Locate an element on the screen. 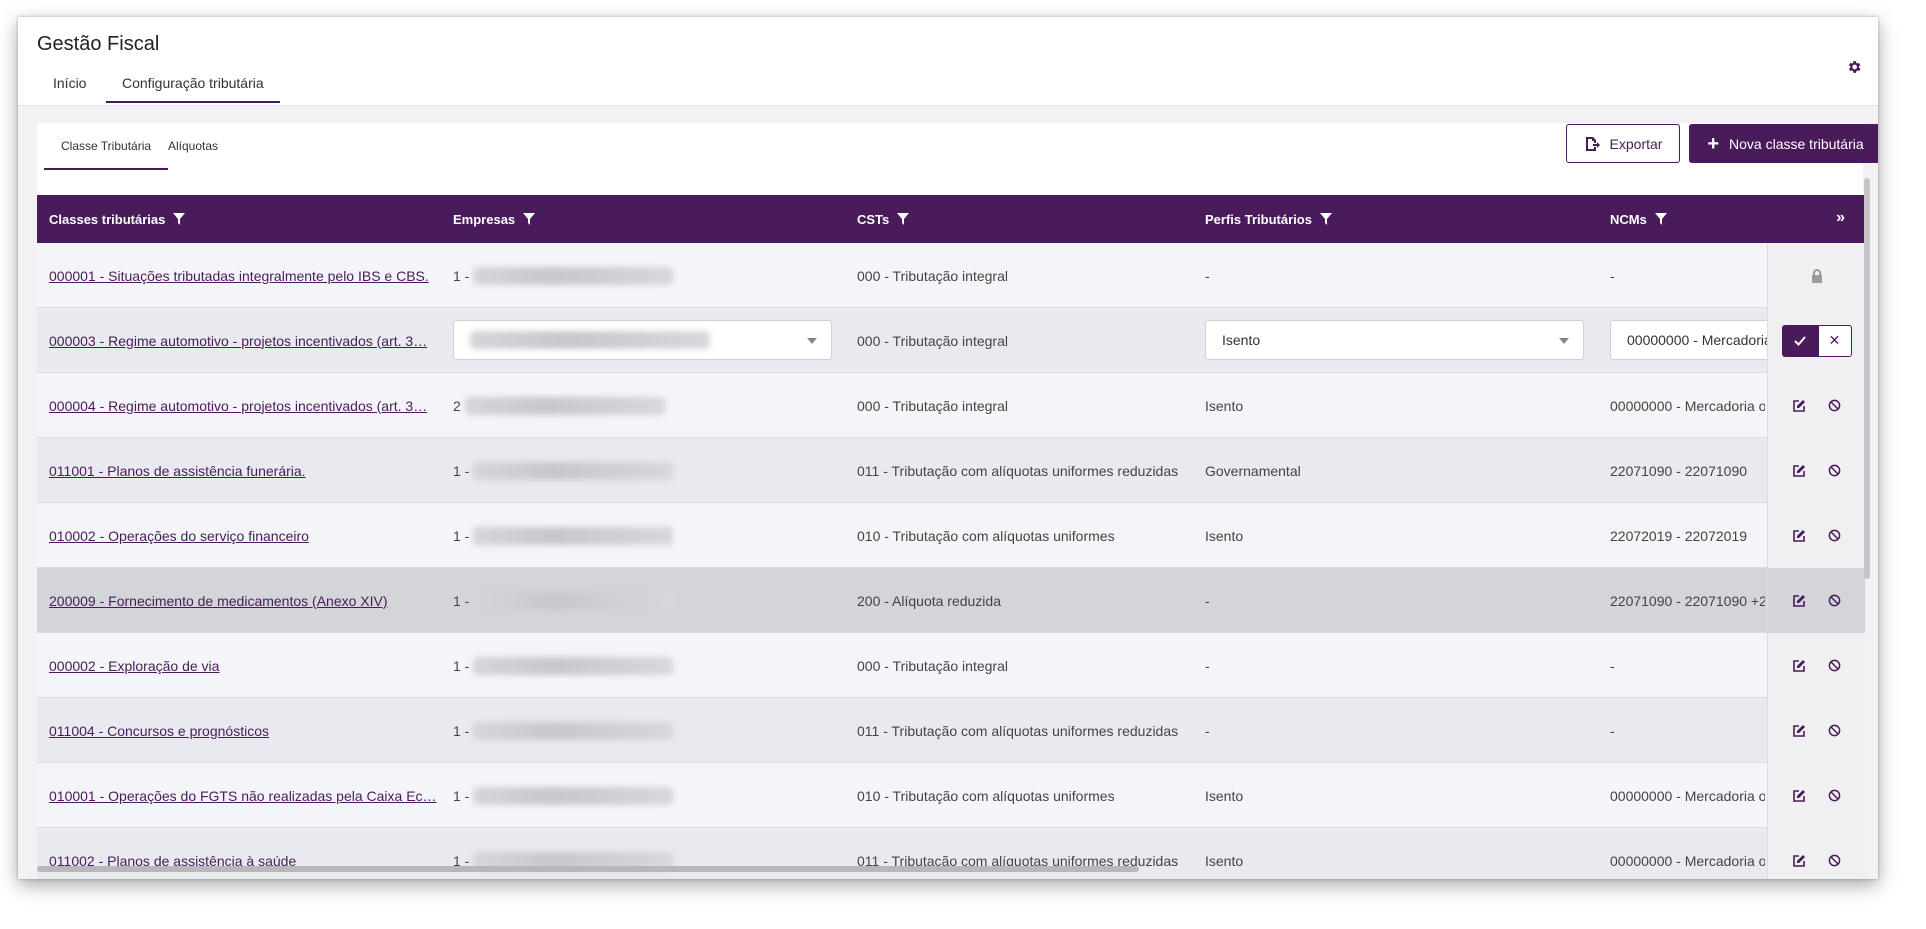 This screenshot has width=1926, height=929. row-actions: ✕ is located at coordinates (1816, 340).